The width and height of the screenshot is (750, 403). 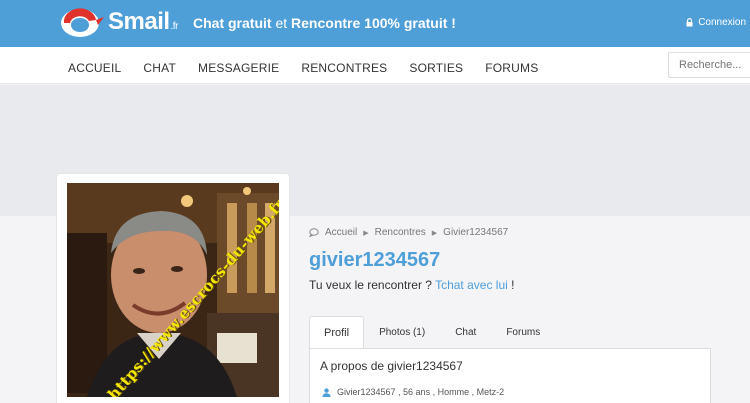 I want to click on nav-item-sorties: SORTIES, so click(x=436, y=68).